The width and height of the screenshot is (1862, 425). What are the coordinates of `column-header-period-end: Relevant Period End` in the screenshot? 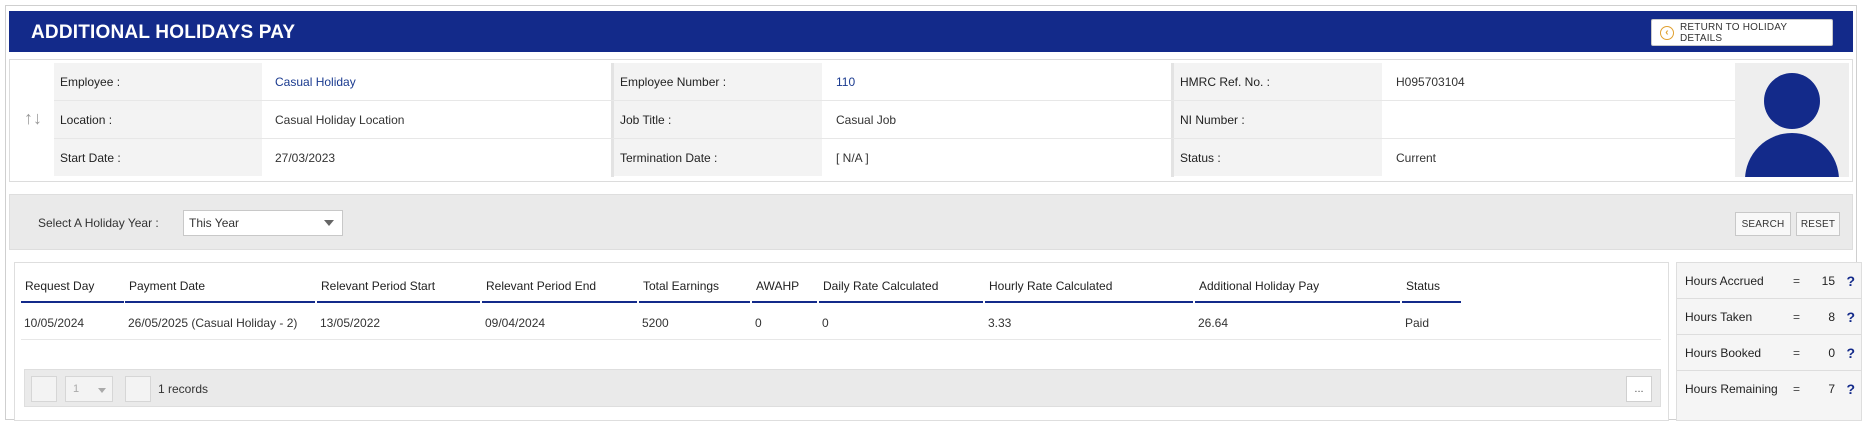 It's located at (559, 287).